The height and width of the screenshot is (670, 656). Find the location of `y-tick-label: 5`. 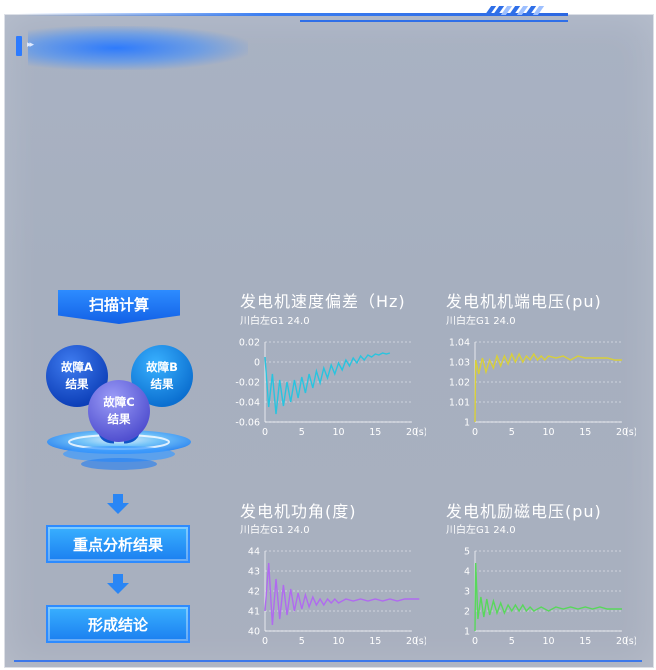

y-tick-label: 5 is located at coordinates (467, 552).